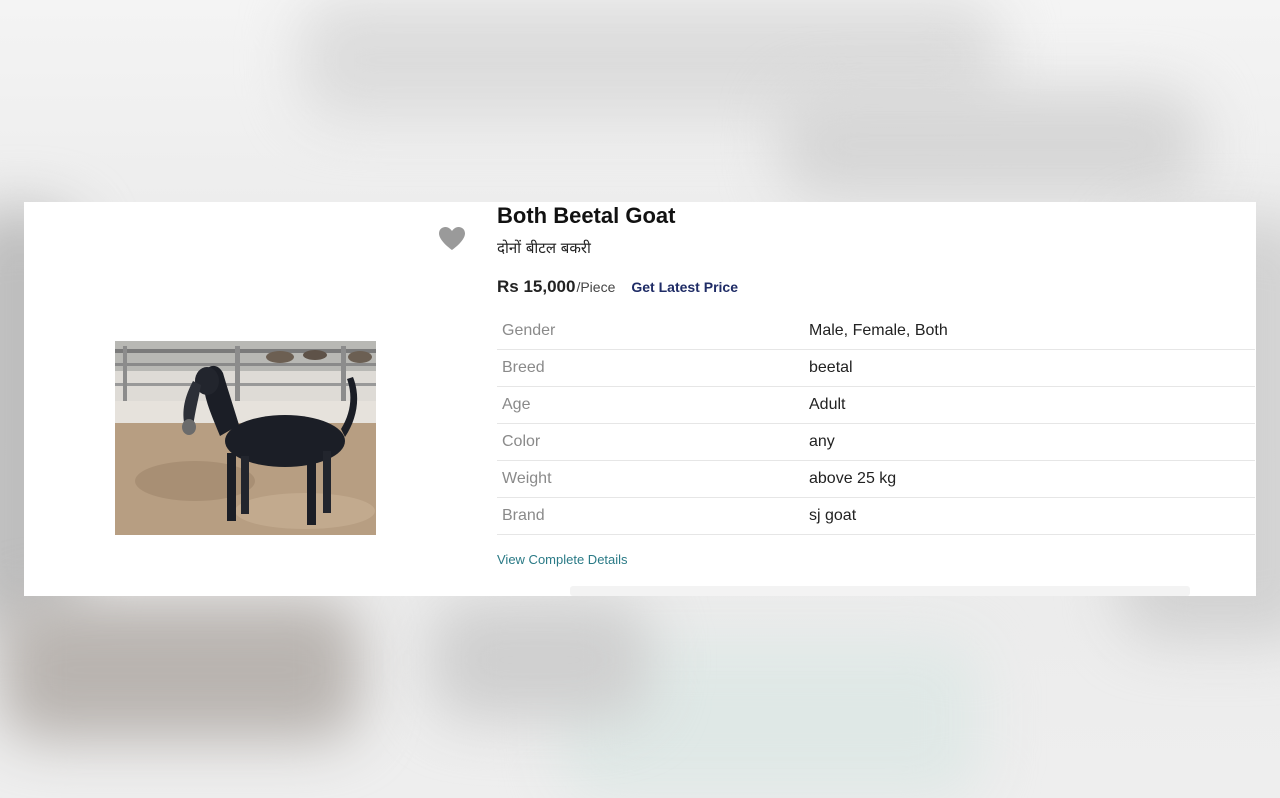 This screenshot has height=798, width=1280. I want to click on get-latest-price-link: Get Latest Price, so click(684, 287).